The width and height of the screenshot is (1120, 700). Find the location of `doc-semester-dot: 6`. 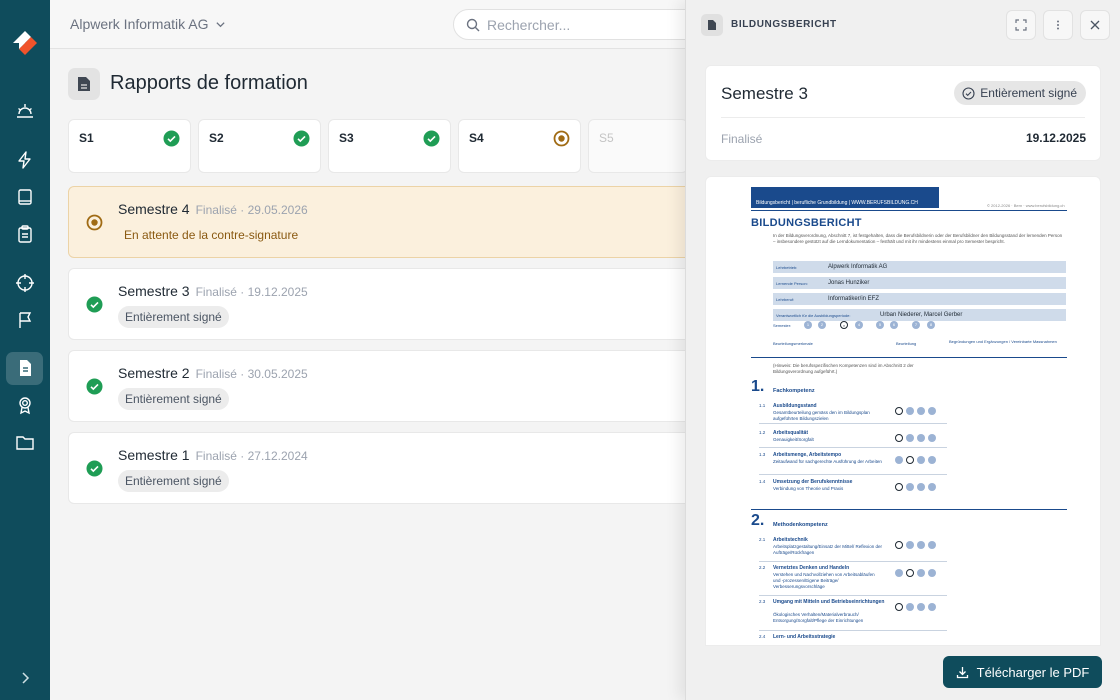

doc-semester-dot: 6 is located at coordinates (894, 325).